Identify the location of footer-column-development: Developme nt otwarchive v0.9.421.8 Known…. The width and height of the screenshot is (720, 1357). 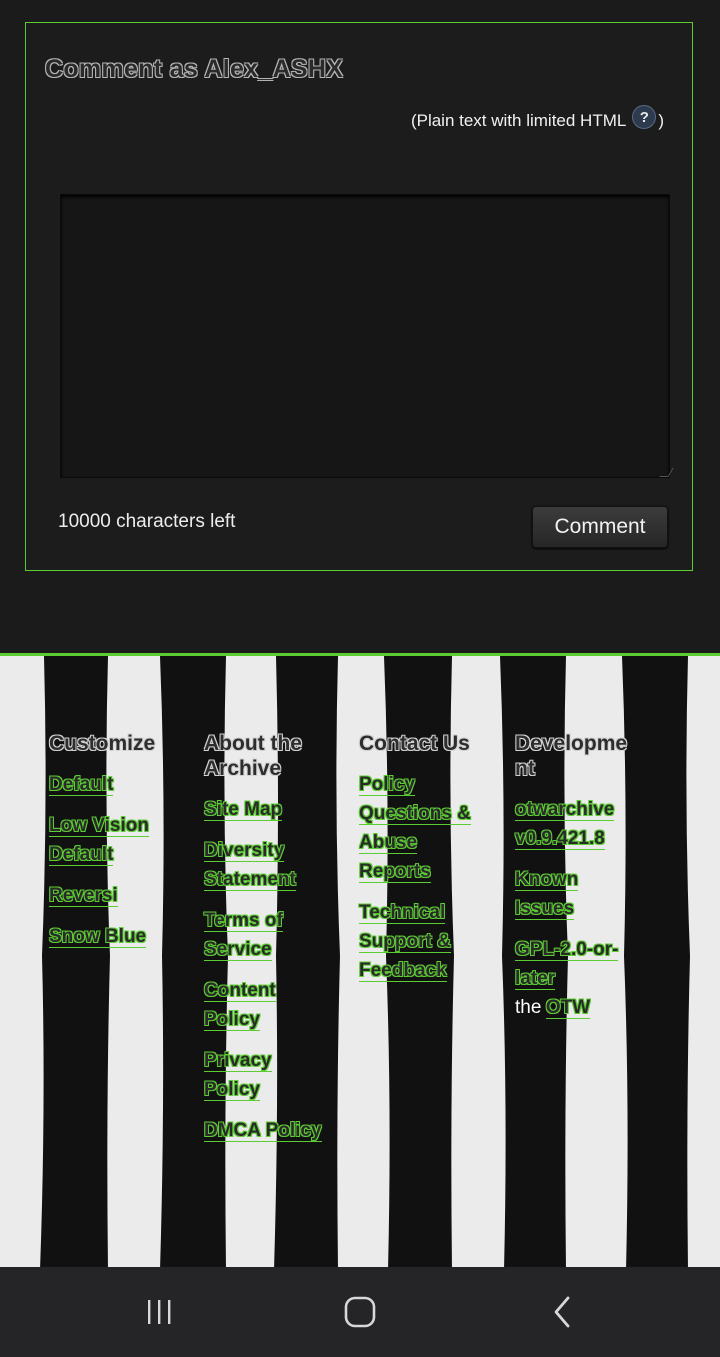
(575, 876).